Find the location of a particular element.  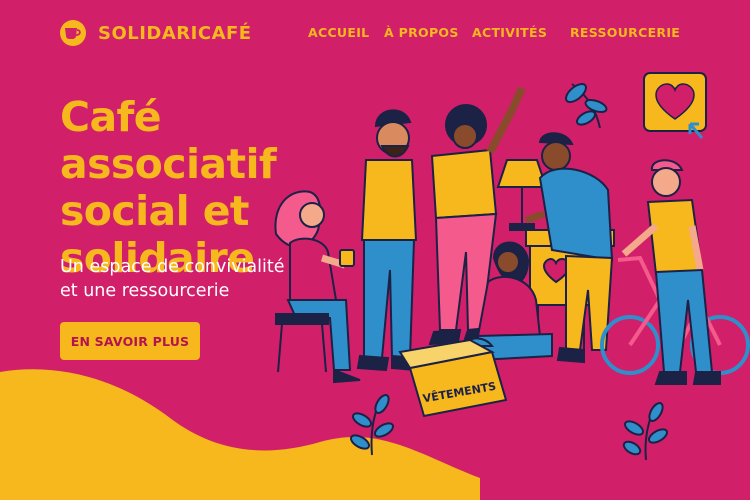

heart-sign-icon is located at coordinates (675, 105).